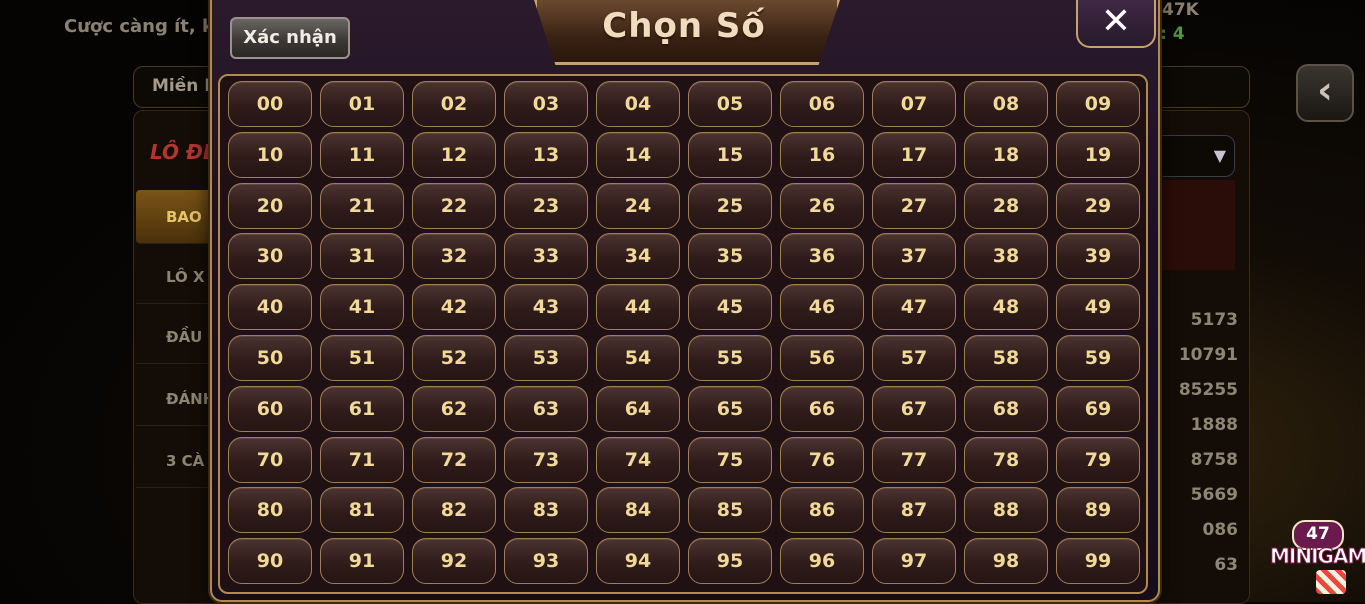  What do you see at coordinates (362, 357) in the screenshot?
I see `number-button: 51` at bounding box center [362, 357].